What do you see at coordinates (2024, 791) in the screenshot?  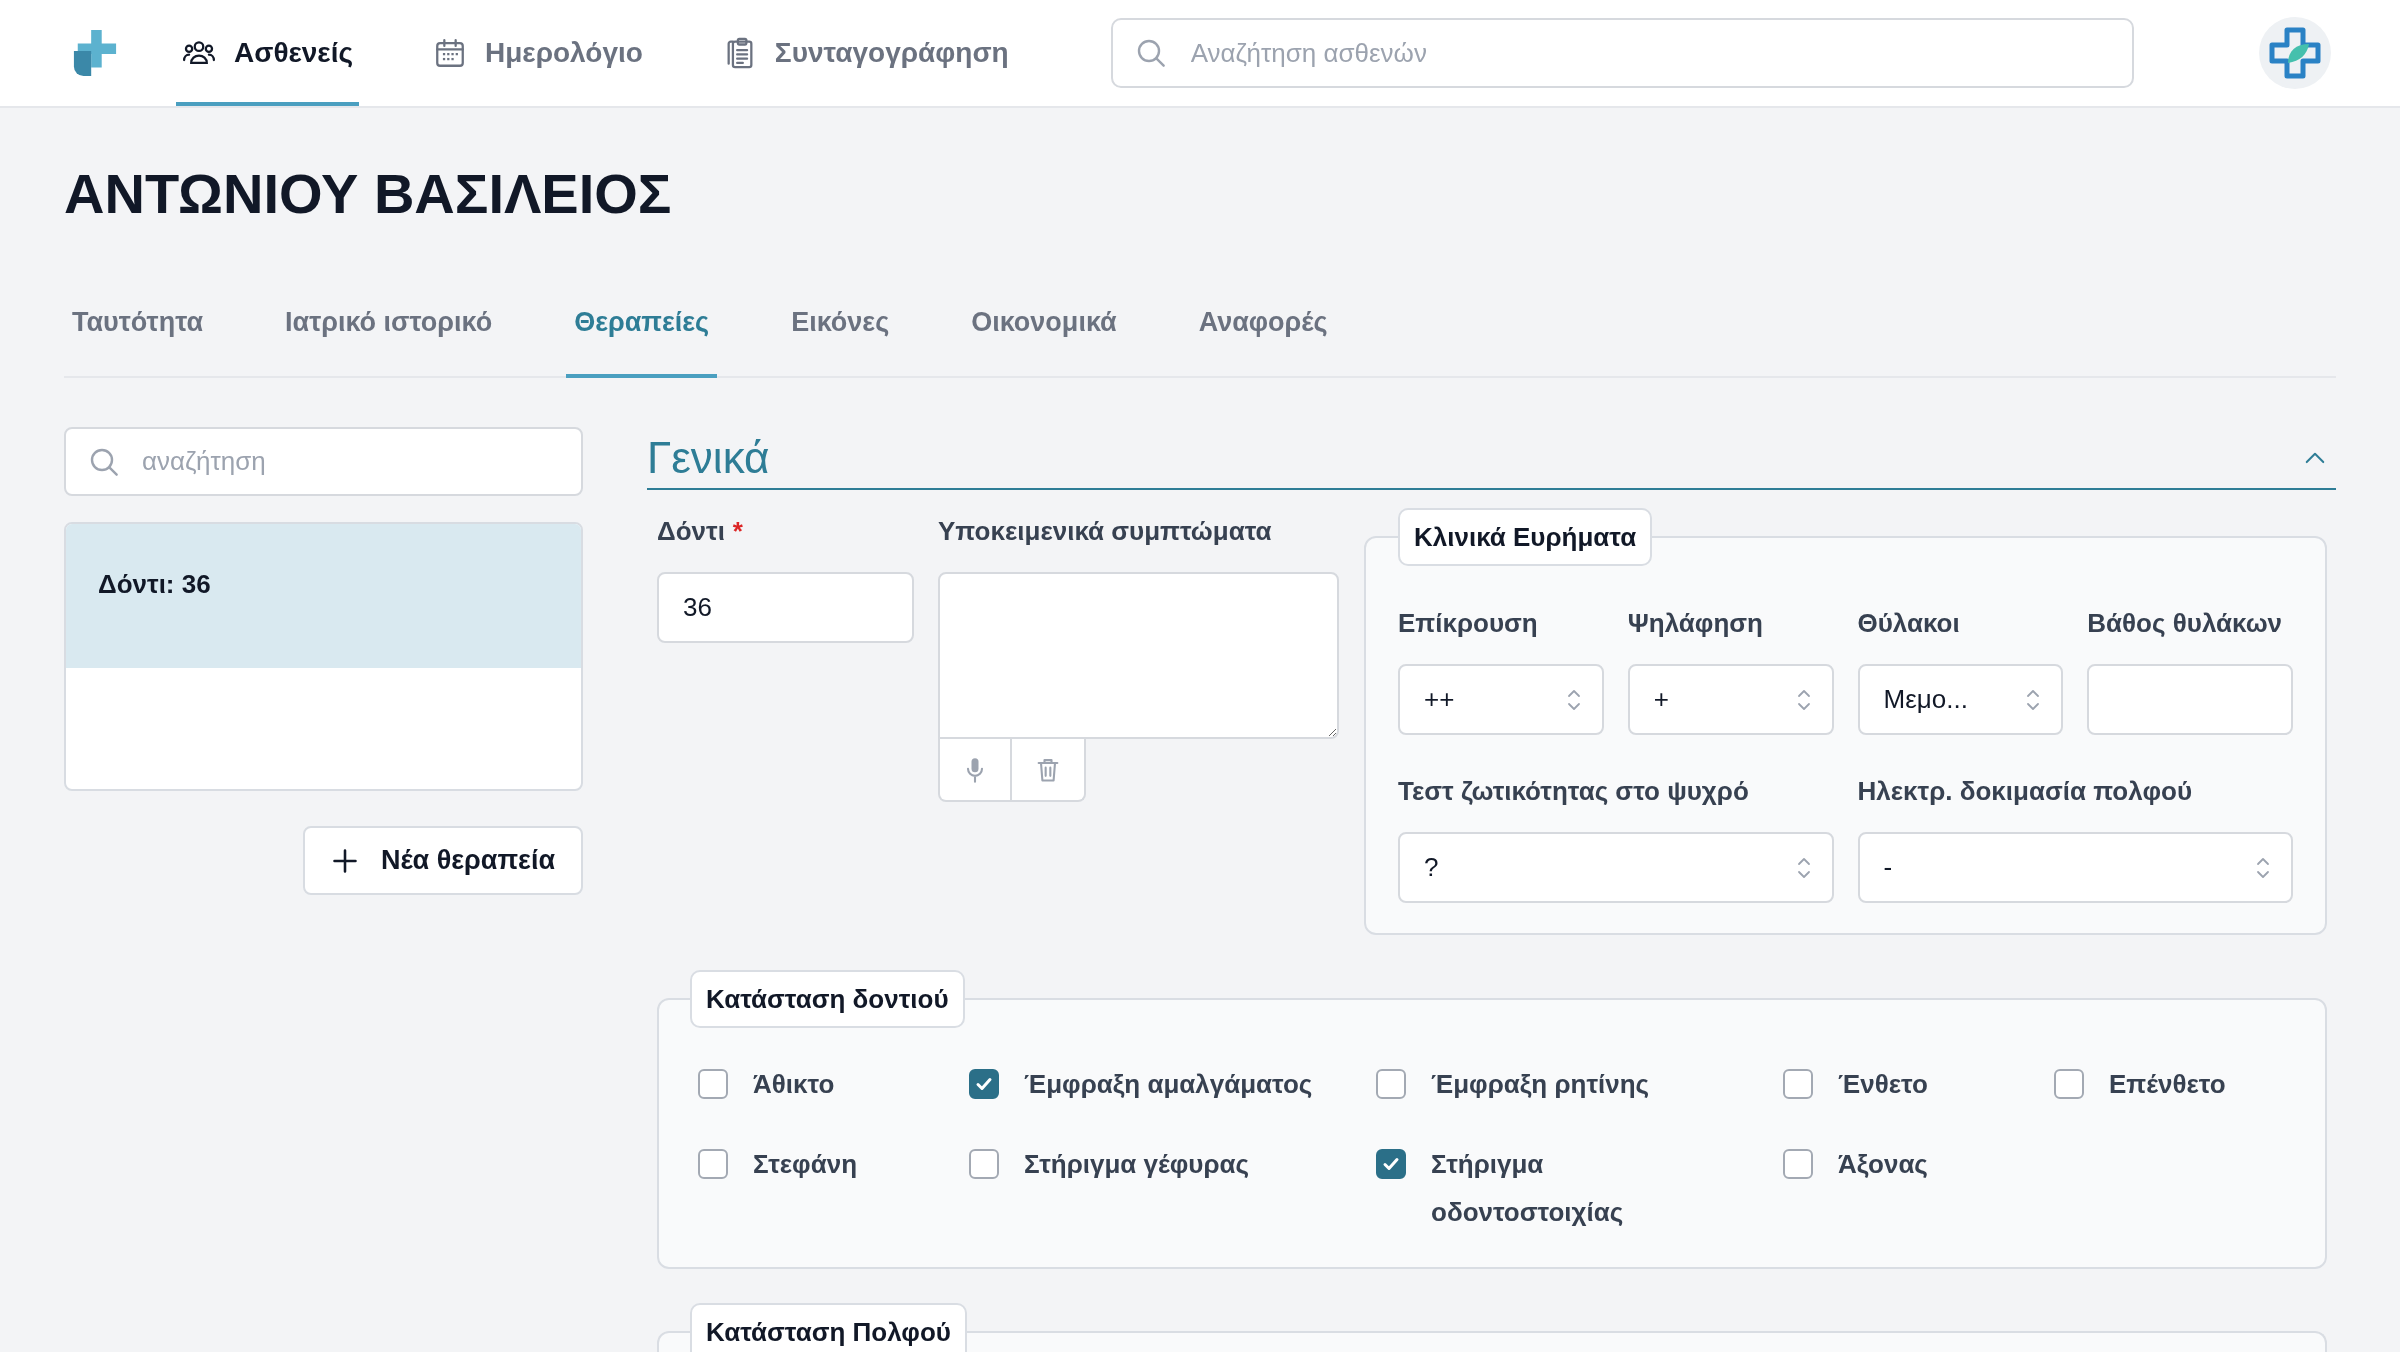 I see `field-label: Ηλεκτρ. δοκιμασία πολφού` at bounding box center [2024, 791].